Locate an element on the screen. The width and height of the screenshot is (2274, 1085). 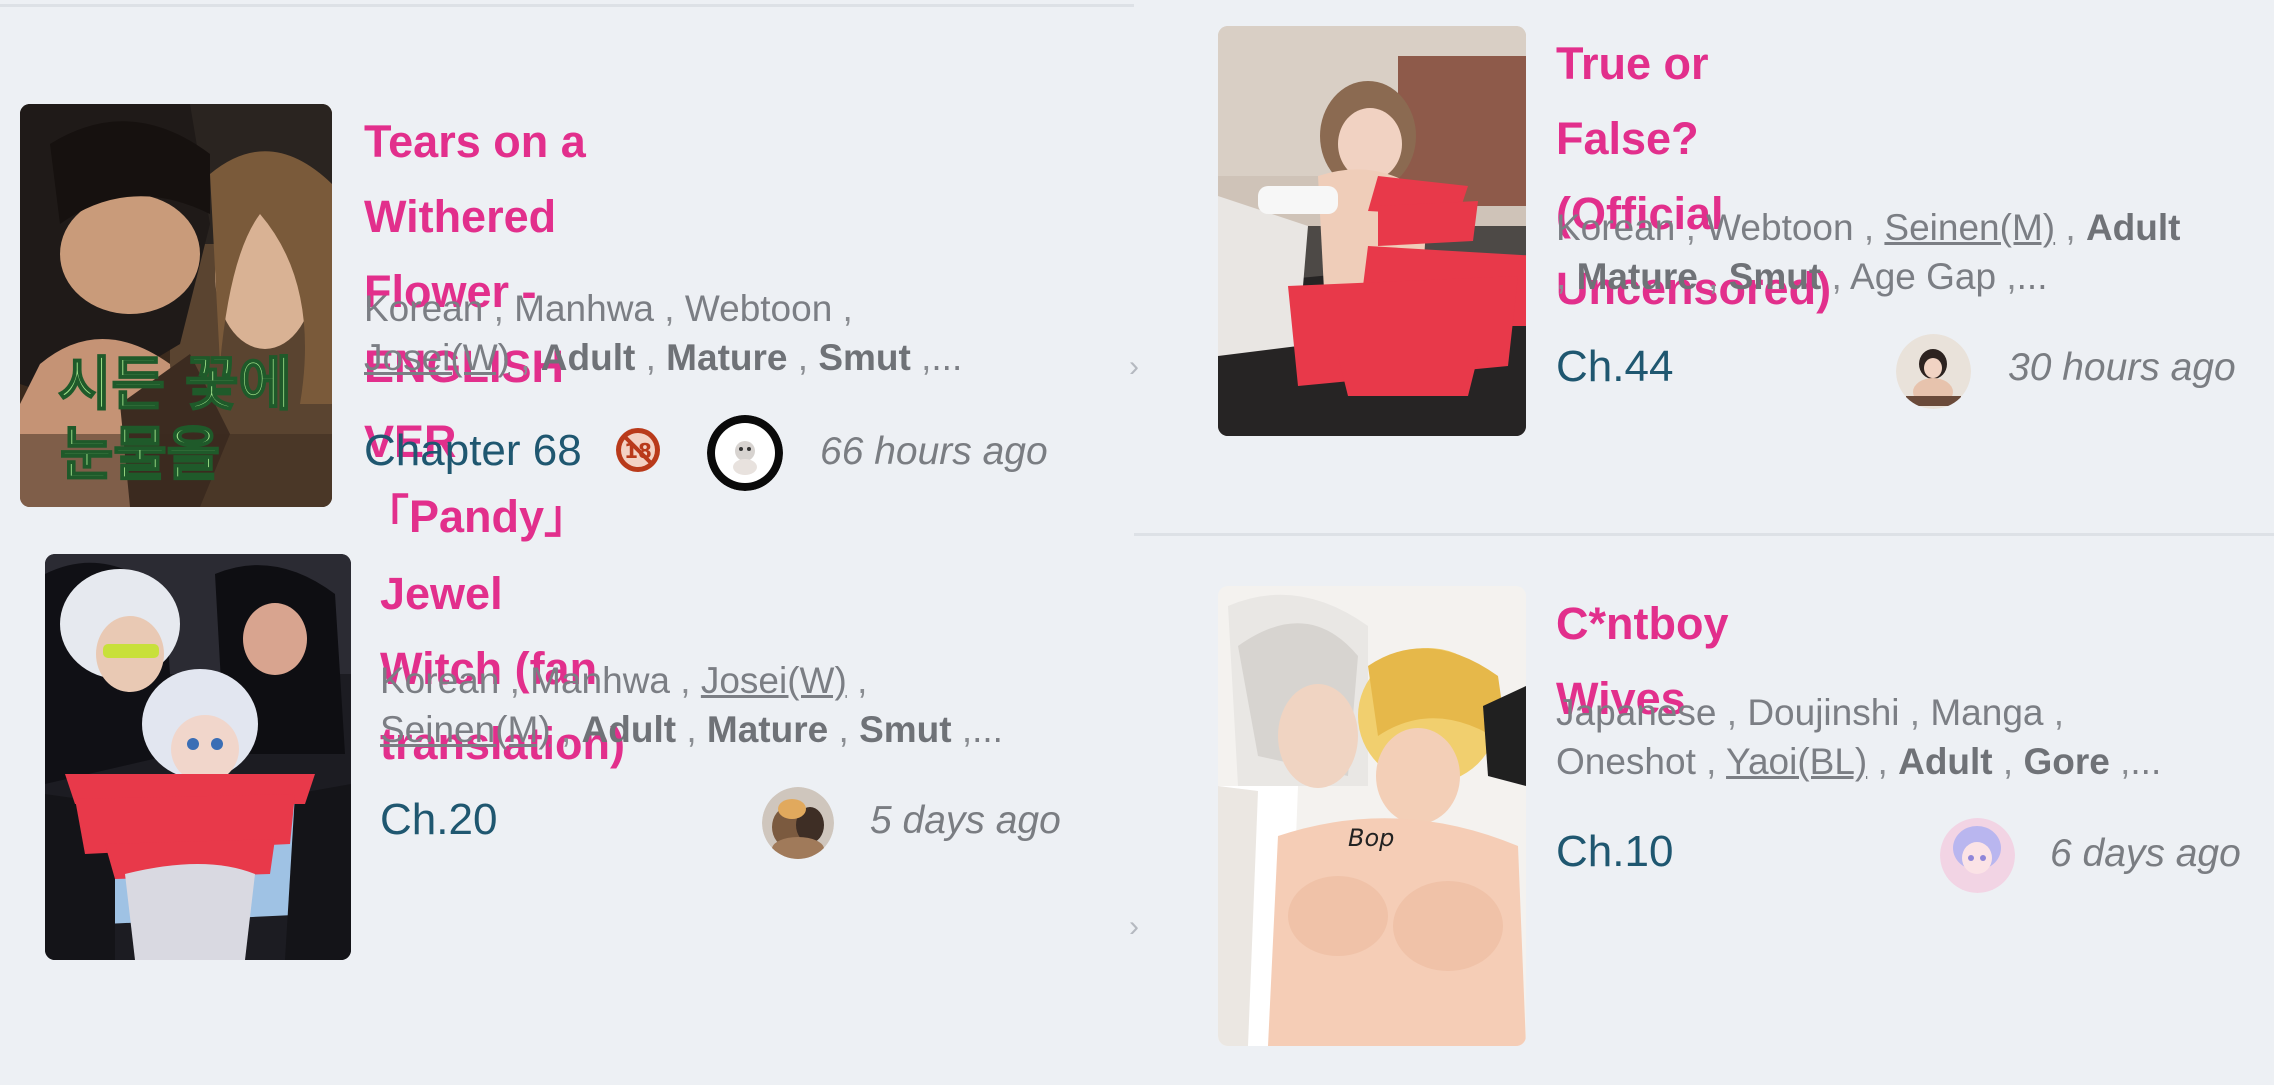
cover-title-text: 시든 꽃에 is located at coordinates (175, 384).